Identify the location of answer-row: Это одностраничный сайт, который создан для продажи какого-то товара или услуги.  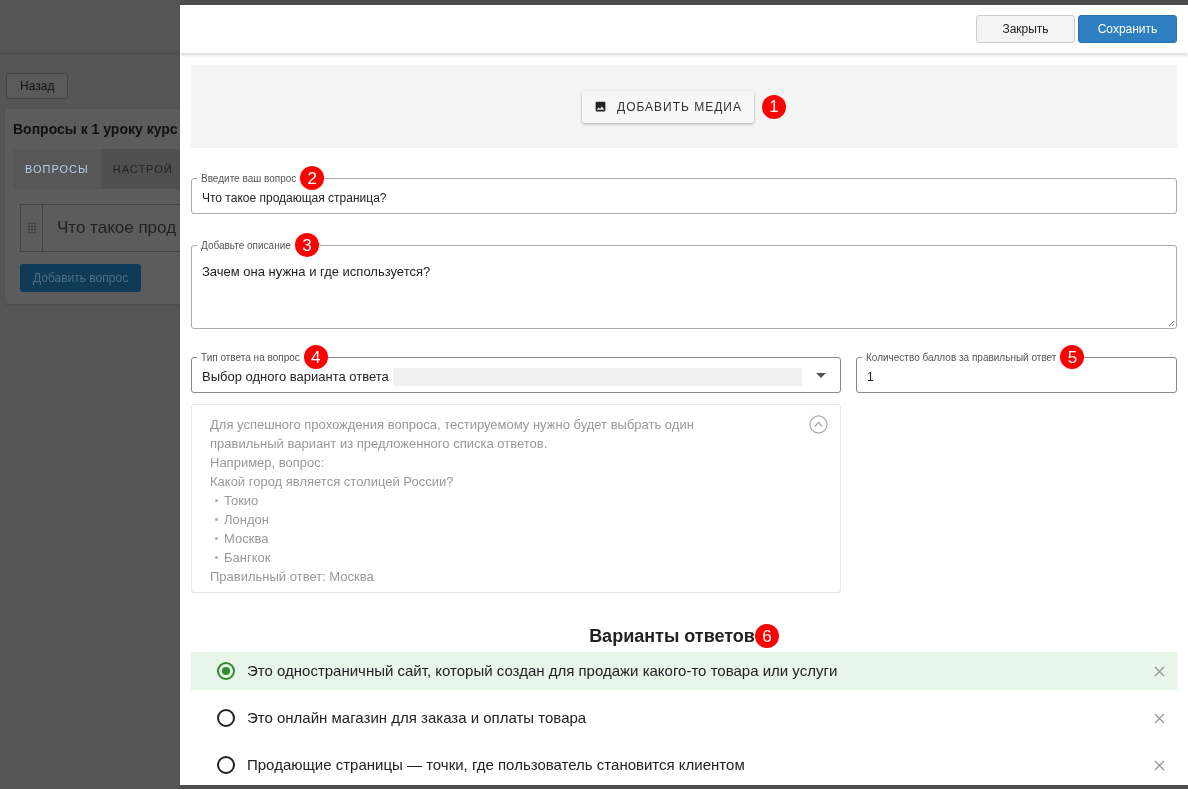
(684, 671).